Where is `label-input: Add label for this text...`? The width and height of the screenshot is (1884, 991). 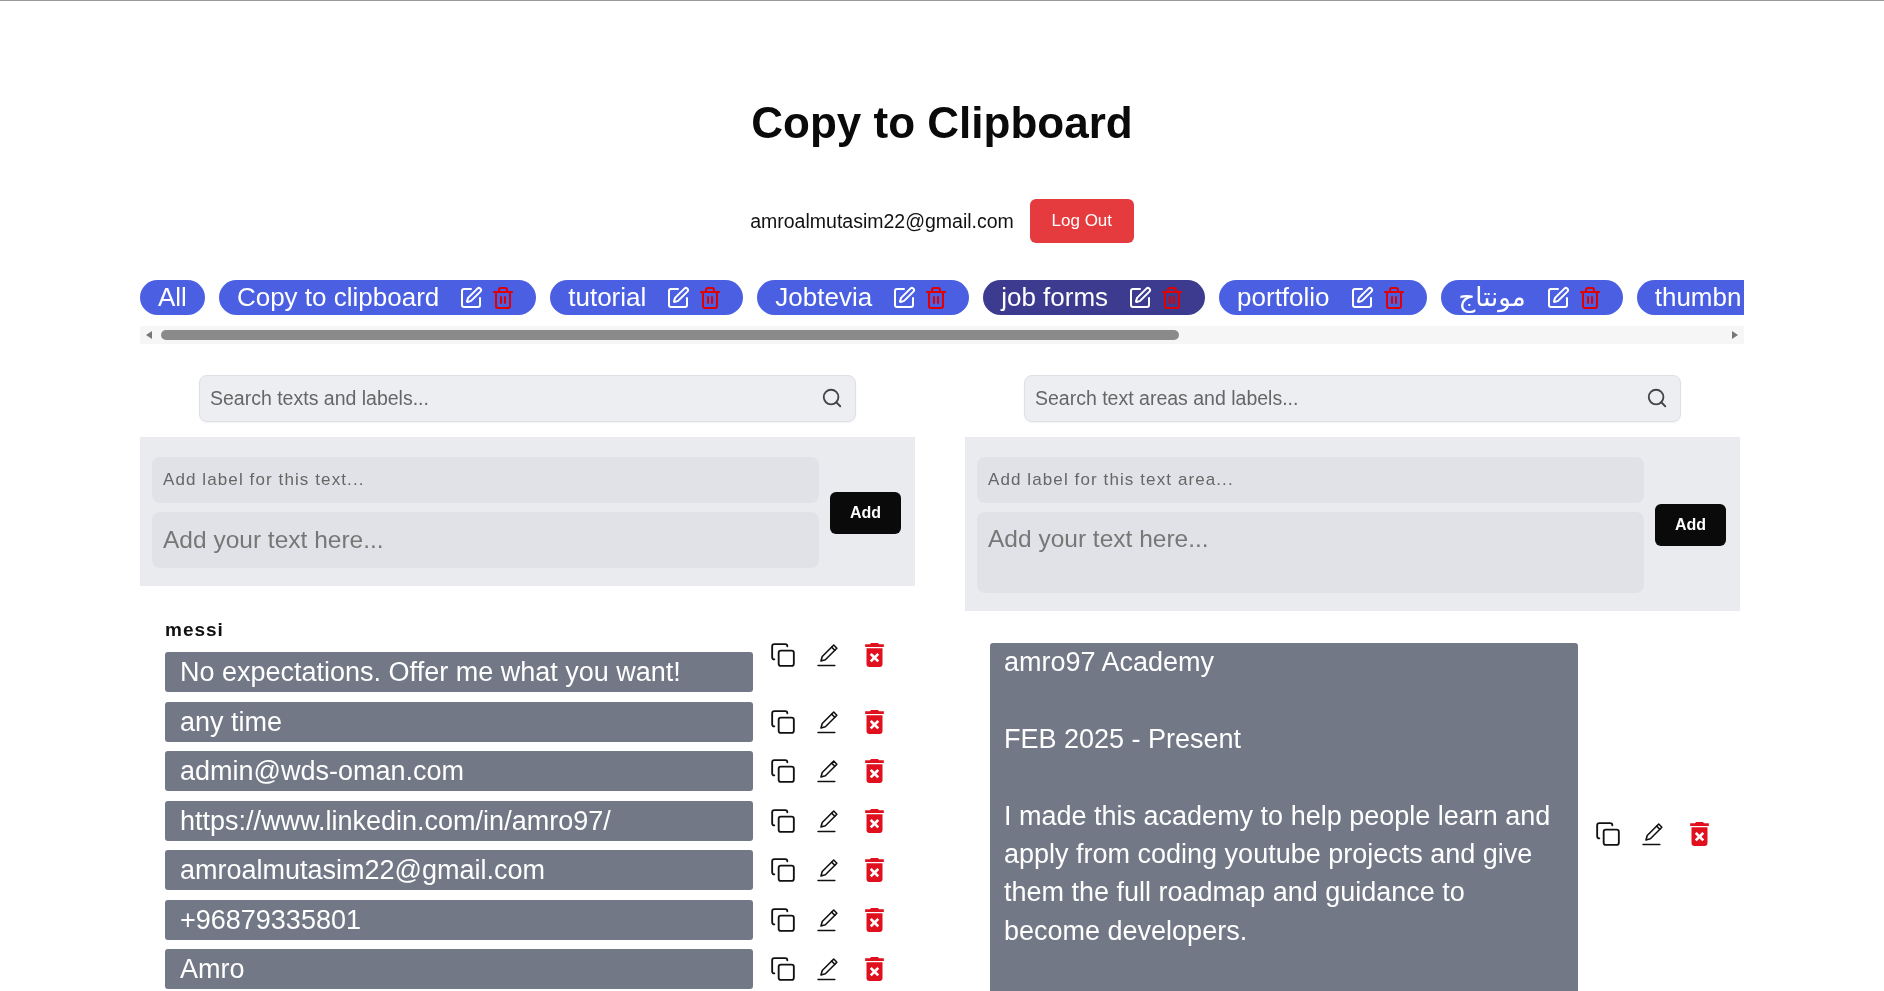 label-input: Add label for this text... is located at coordinates (485, 480).